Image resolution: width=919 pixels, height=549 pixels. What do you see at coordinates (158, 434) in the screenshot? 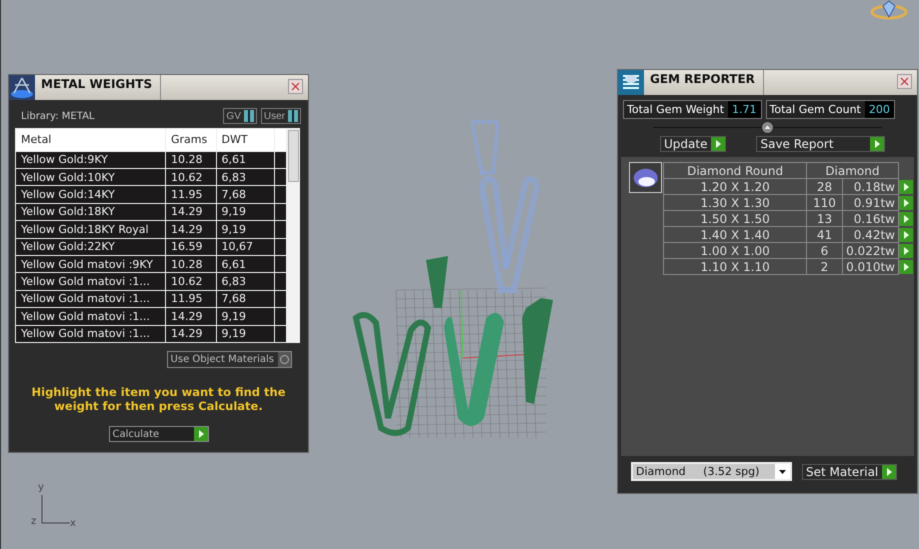
I see `calculate-button: Calculate` at bounding box center [158, 434].